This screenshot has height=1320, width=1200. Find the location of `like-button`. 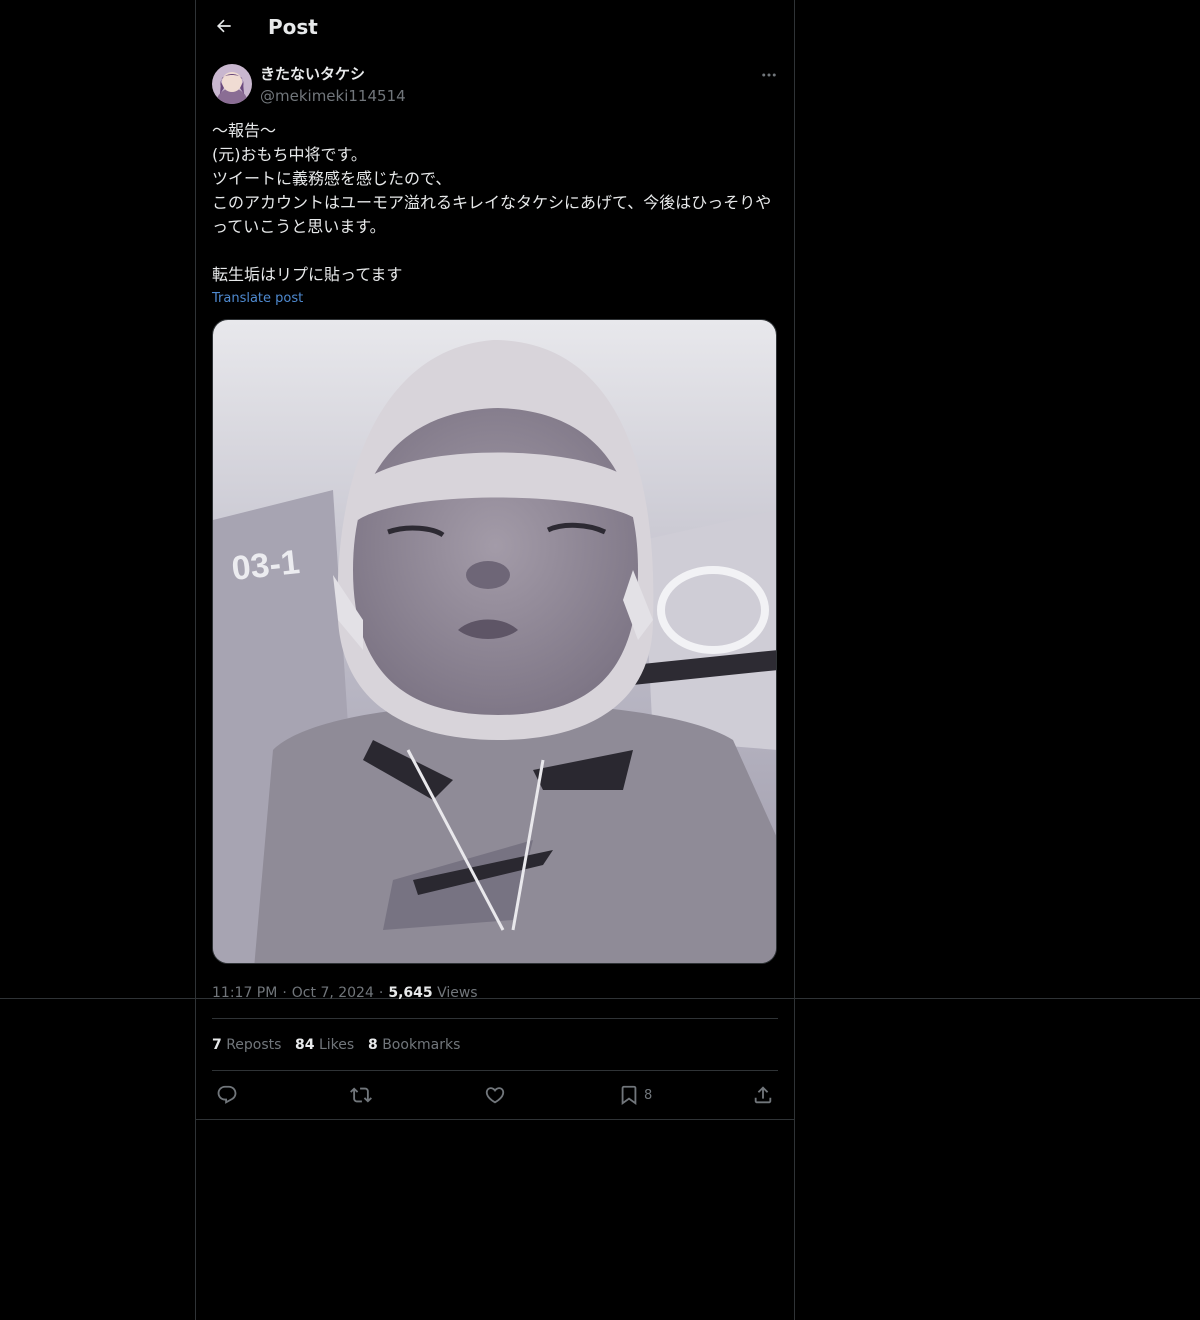

like-button is located at coordinates (495, 1095).